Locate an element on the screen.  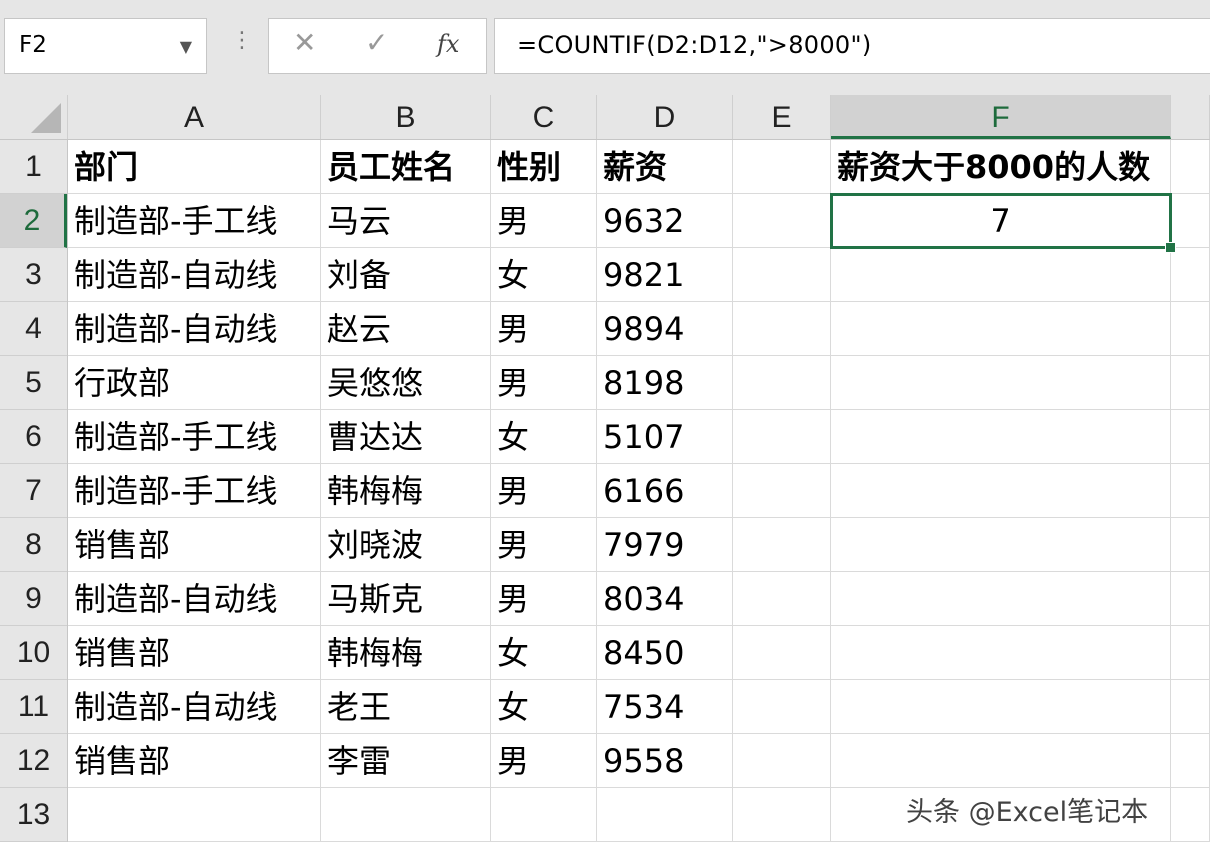
row-header-3: 3 is located at coordinates (33, 275).